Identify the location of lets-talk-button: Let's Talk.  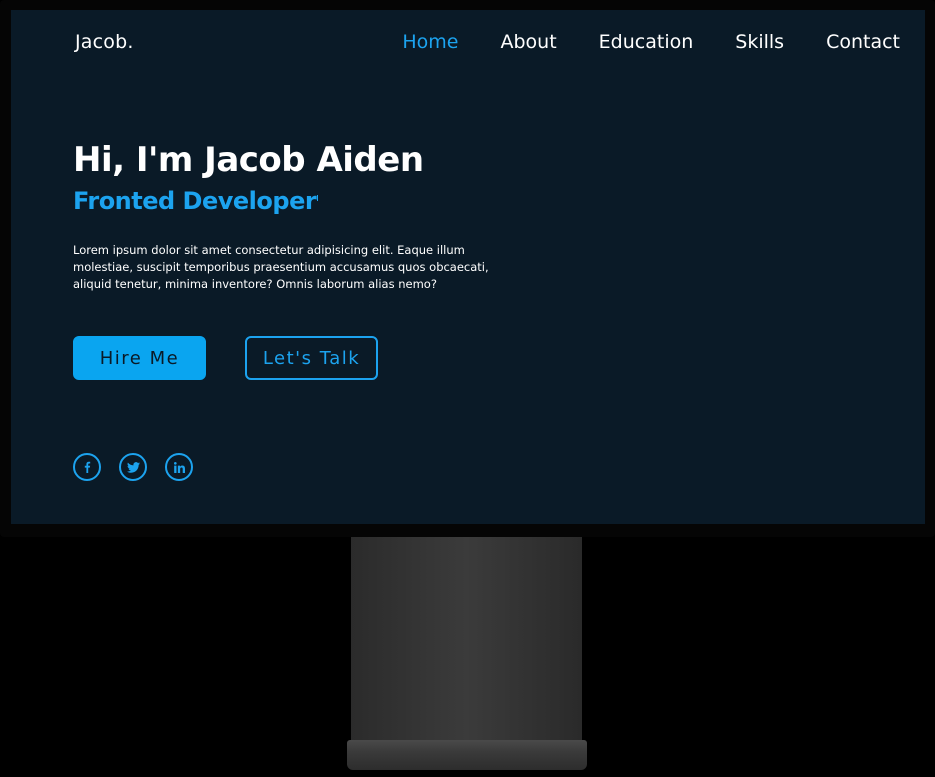
(311, 358).